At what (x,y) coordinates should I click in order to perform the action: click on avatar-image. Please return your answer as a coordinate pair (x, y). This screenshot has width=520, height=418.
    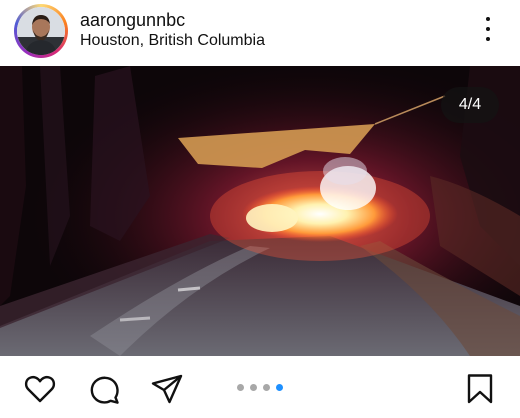
    Looking at the image, I should click on (41, 31).